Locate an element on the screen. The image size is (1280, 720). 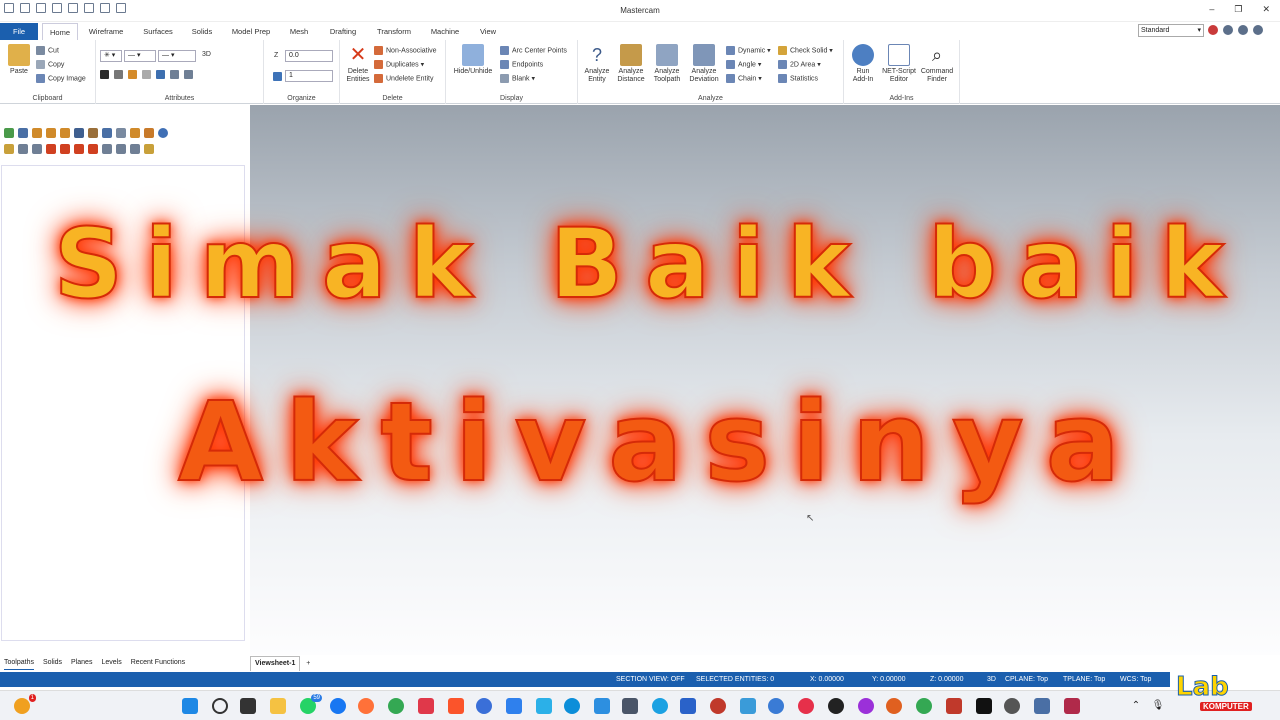
analyze-deviation-button: Analyze Deviation is located at coordinates (704, 64).